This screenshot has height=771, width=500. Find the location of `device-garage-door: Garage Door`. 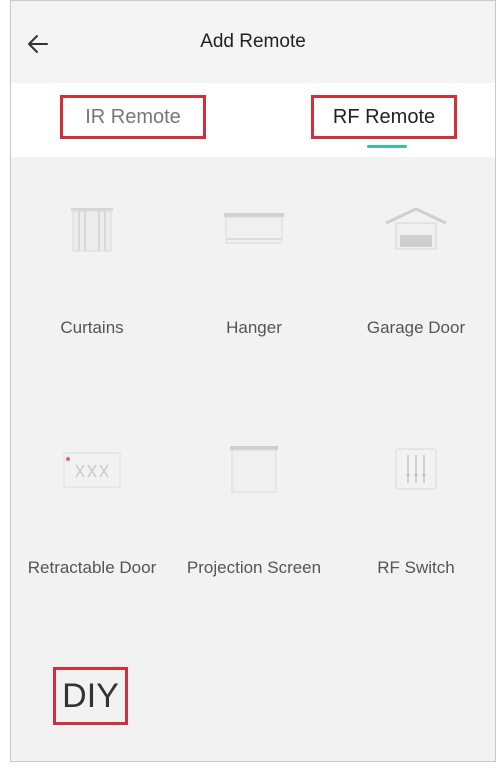

device-garage-door: Garage Door is located at coordinates (415, 277).